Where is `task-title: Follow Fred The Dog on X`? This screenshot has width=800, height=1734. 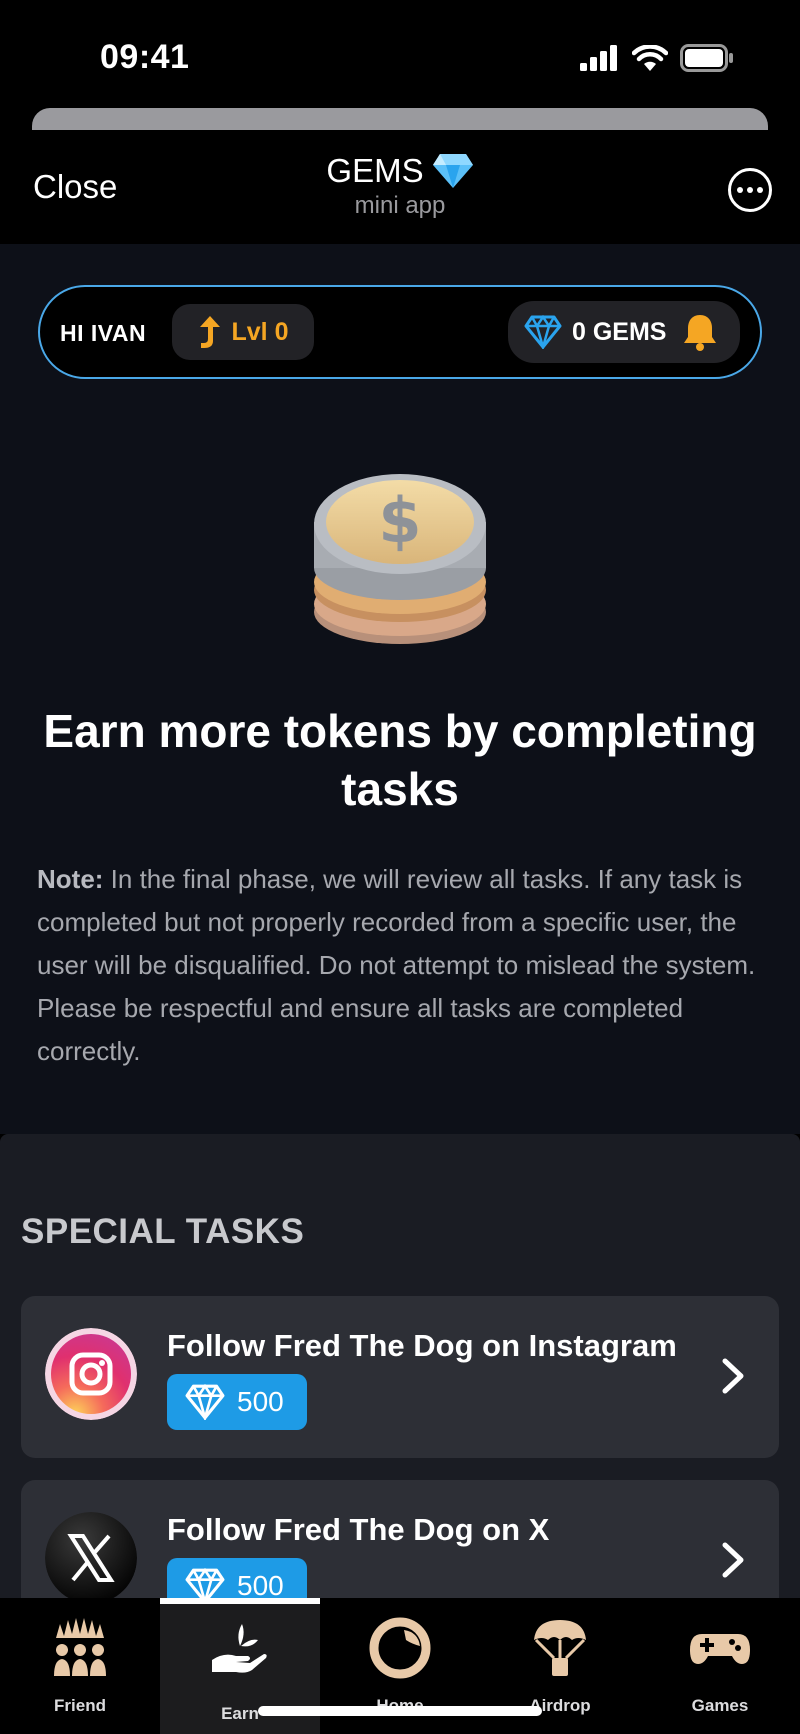 task-title: Follow Fred The Dog on X is located at coordinates (358, 1529).